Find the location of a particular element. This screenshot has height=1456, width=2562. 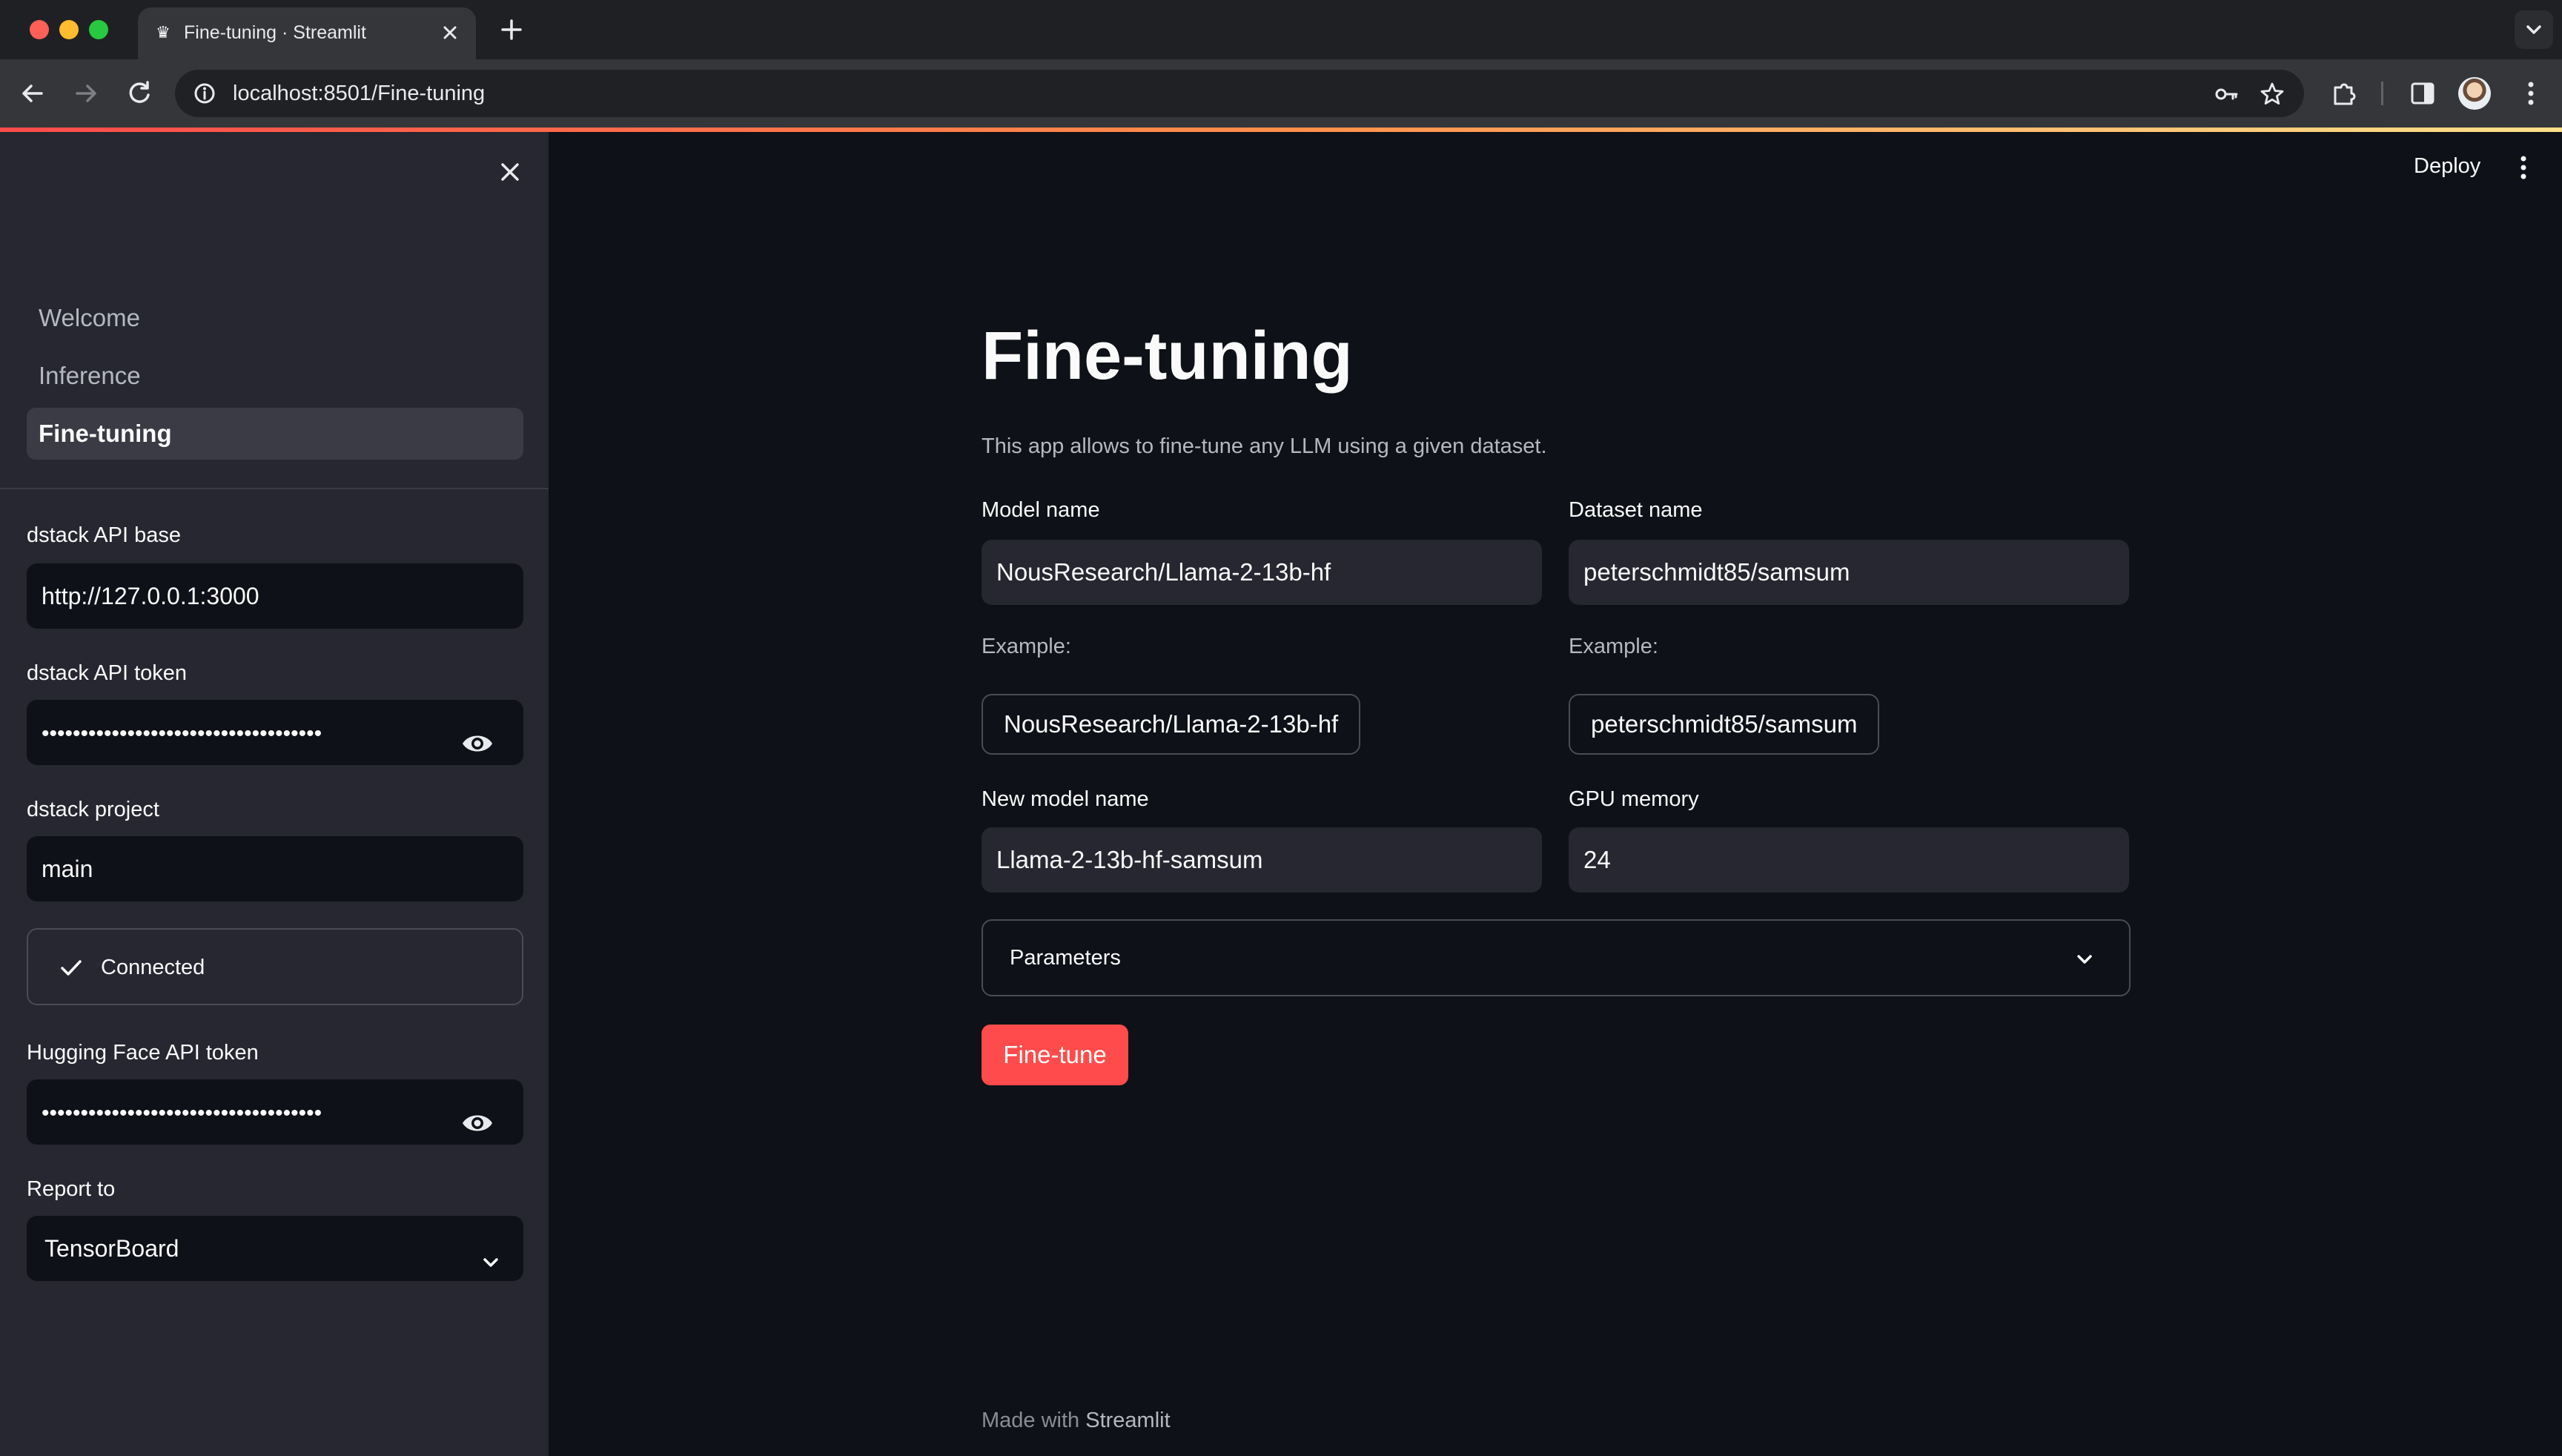

address-bar: localhost:8501/Fine-tuning is located at coordinates (1239, 94).